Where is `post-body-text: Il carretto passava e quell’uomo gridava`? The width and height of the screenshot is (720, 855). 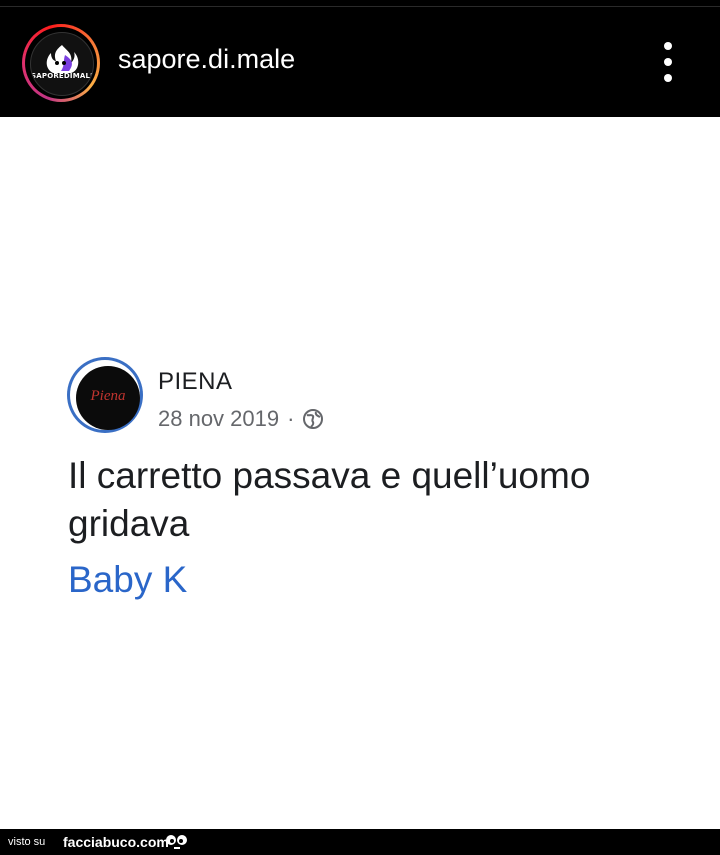
post-body-text: Il carretto passava e quell’uomo gridava is located at coordinates (329, 499).